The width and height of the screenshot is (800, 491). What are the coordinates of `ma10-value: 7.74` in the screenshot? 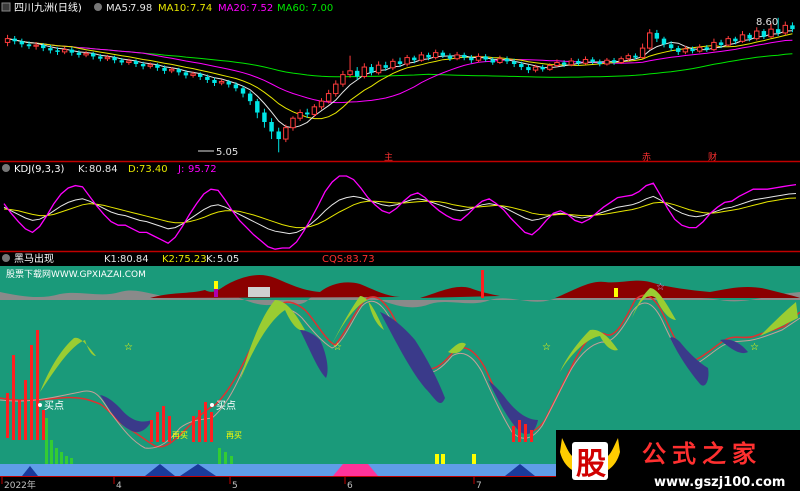 It's located at (201, 8).